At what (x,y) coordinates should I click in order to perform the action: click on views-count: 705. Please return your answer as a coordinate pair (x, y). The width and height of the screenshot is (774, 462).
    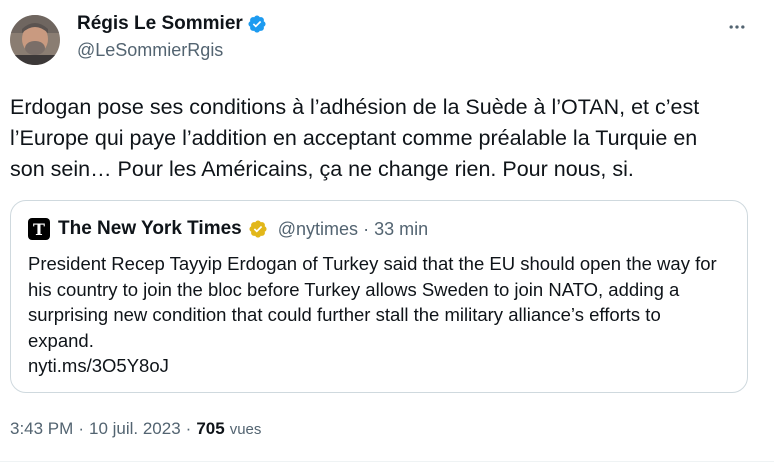
    Looking at the image, I should click on (210, 428).